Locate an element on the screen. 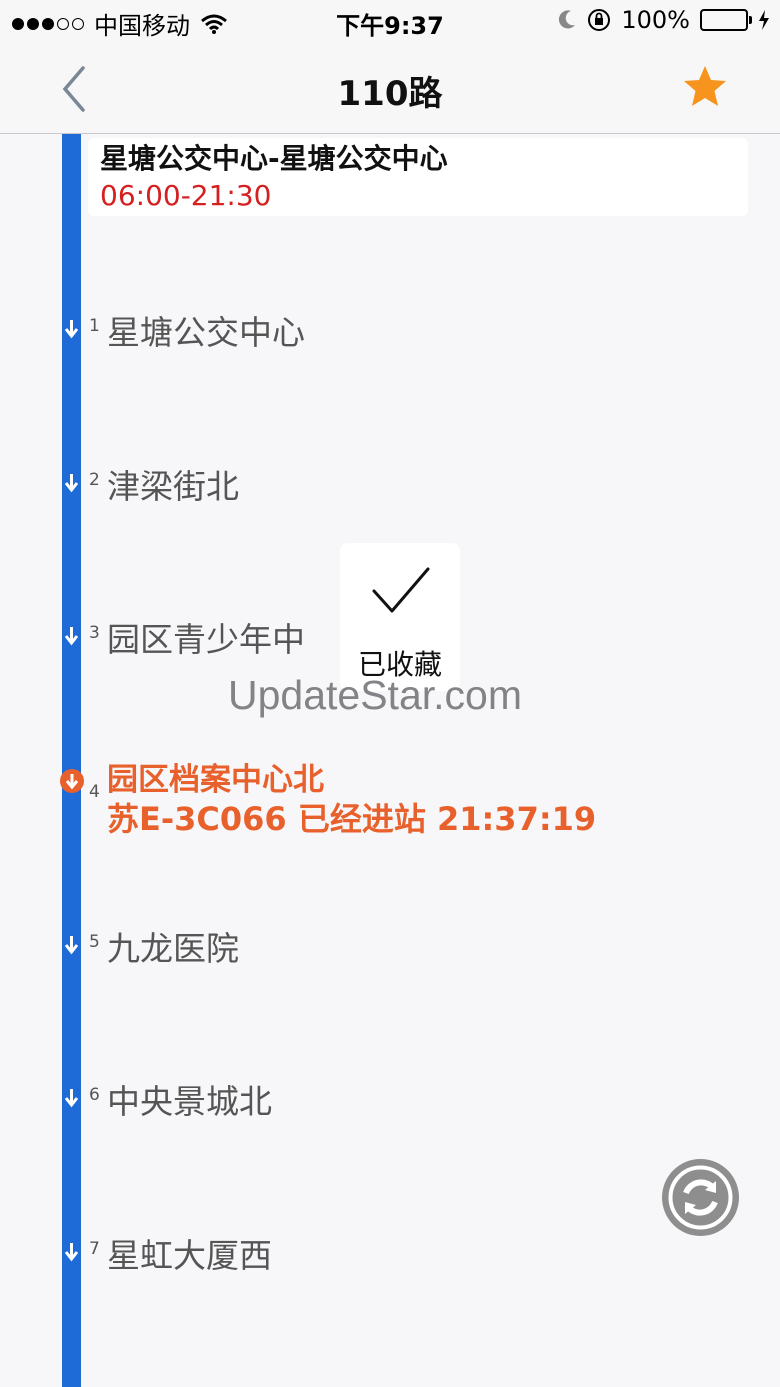 Image resolution: width=780 pixels, height=1387 pixels. charging-icon is located at coordinates (764, 20).